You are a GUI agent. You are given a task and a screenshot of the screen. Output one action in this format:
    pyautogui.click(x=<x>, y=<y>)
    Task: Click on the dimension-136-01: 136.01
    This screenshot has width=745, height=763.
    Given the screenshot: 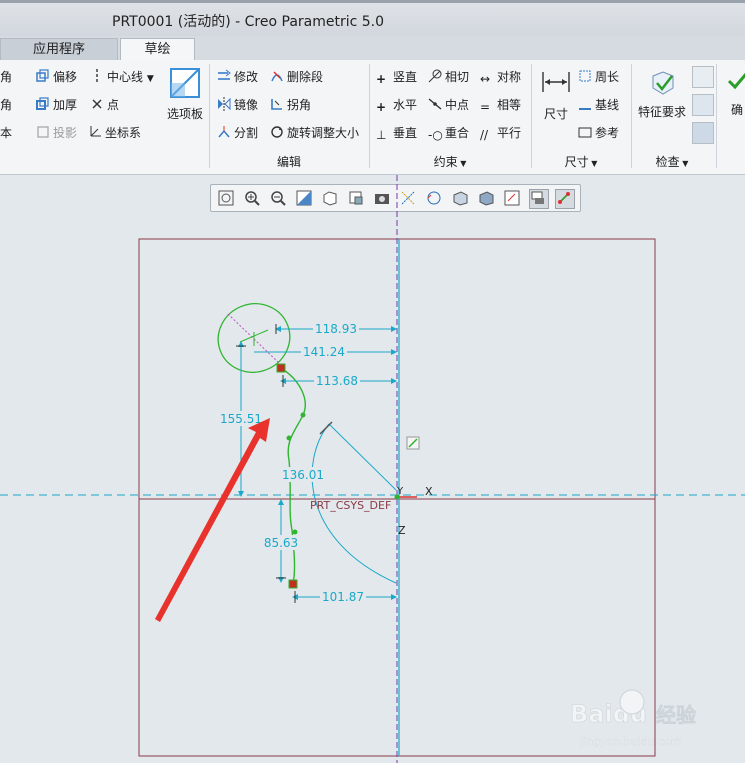 What is the action you would take?
    pyautogui.click(x=303, y=475)
    